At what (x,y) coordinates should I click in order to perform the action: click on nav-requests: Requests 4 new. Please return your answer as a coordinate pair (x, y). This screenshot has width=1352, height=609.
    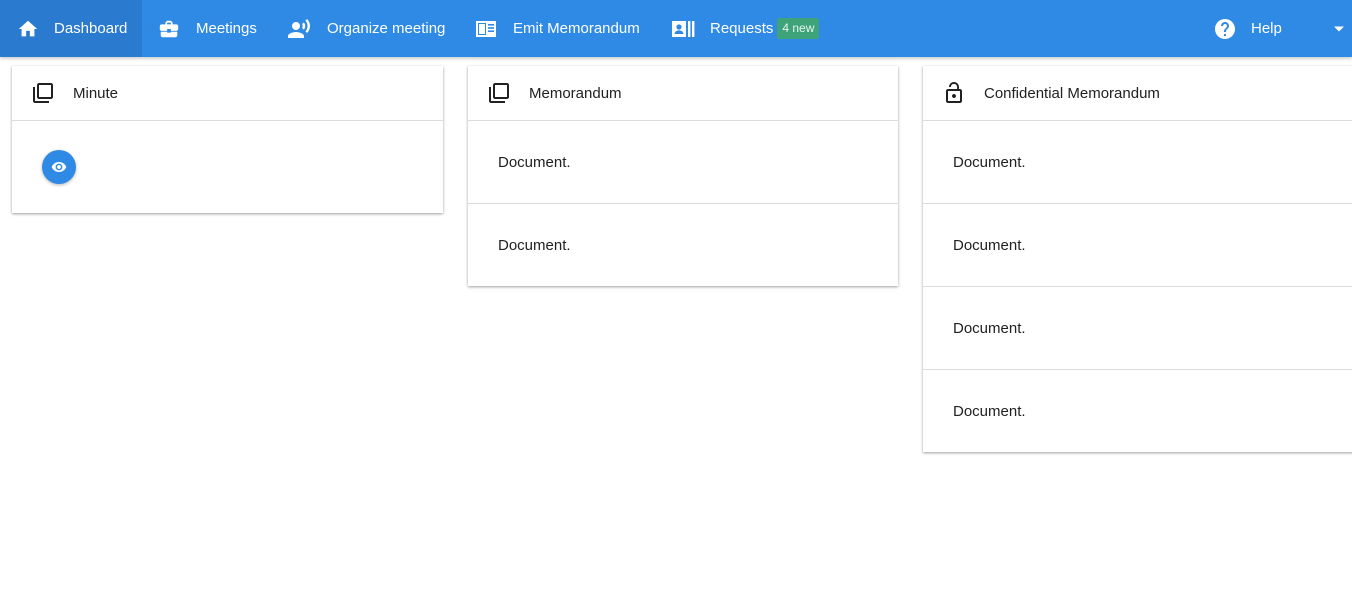
    Looking at the image, I should click on (745, 28).